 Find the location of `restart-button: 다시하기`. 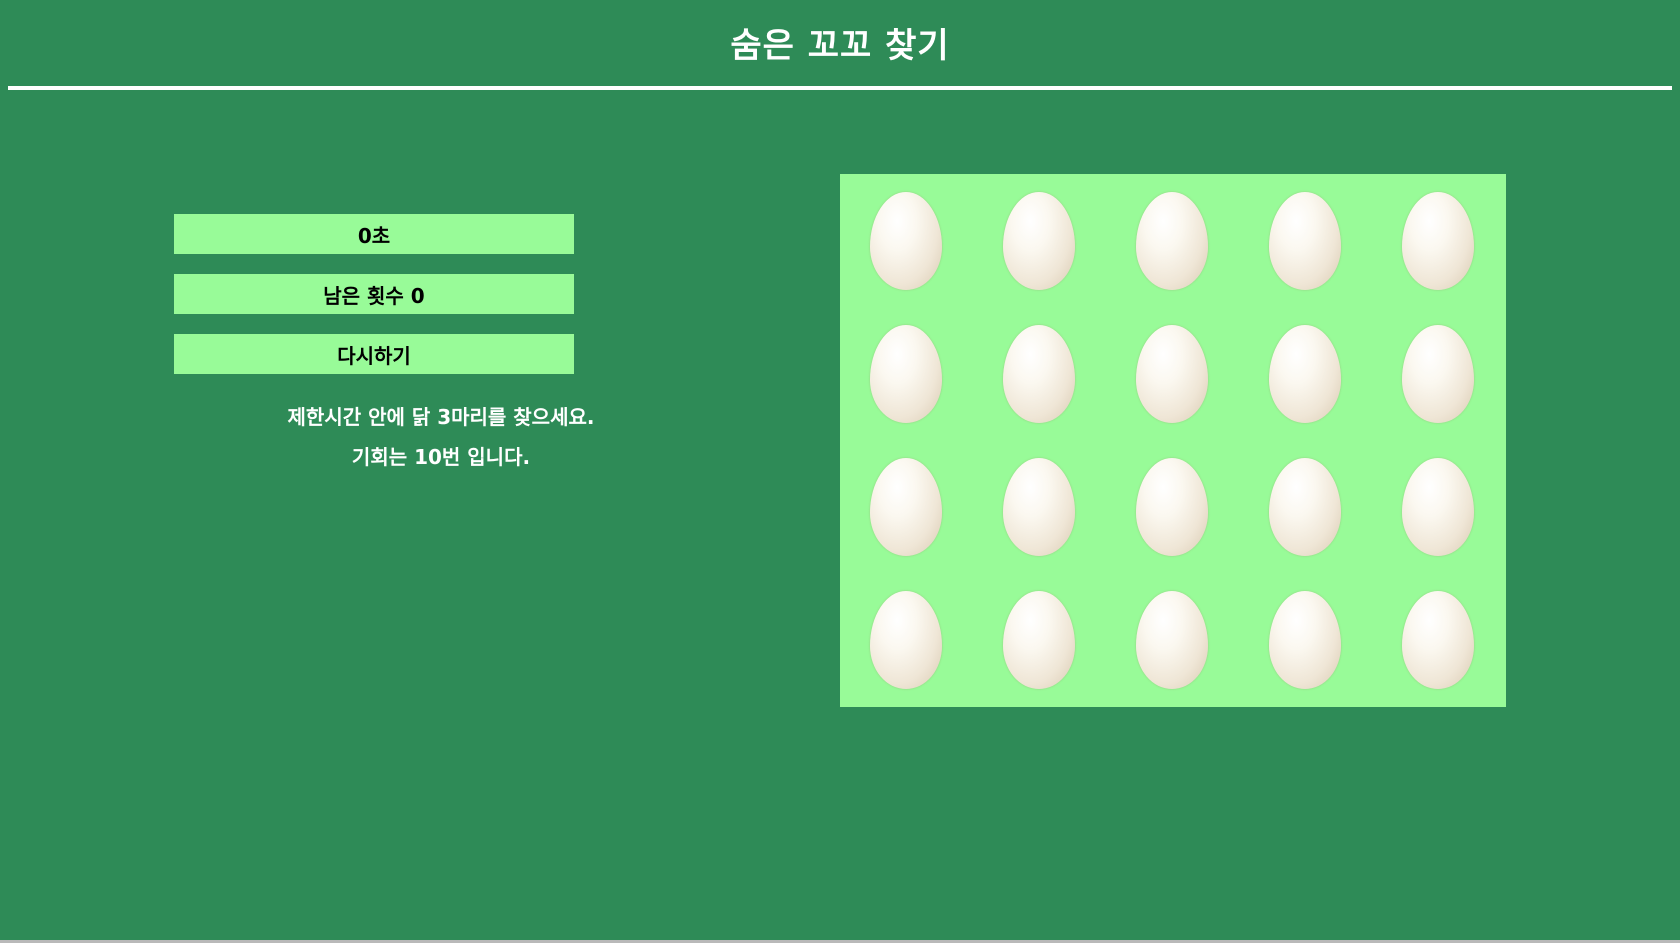

restart-button: 다시하기 is located at coordinates (374, 354).